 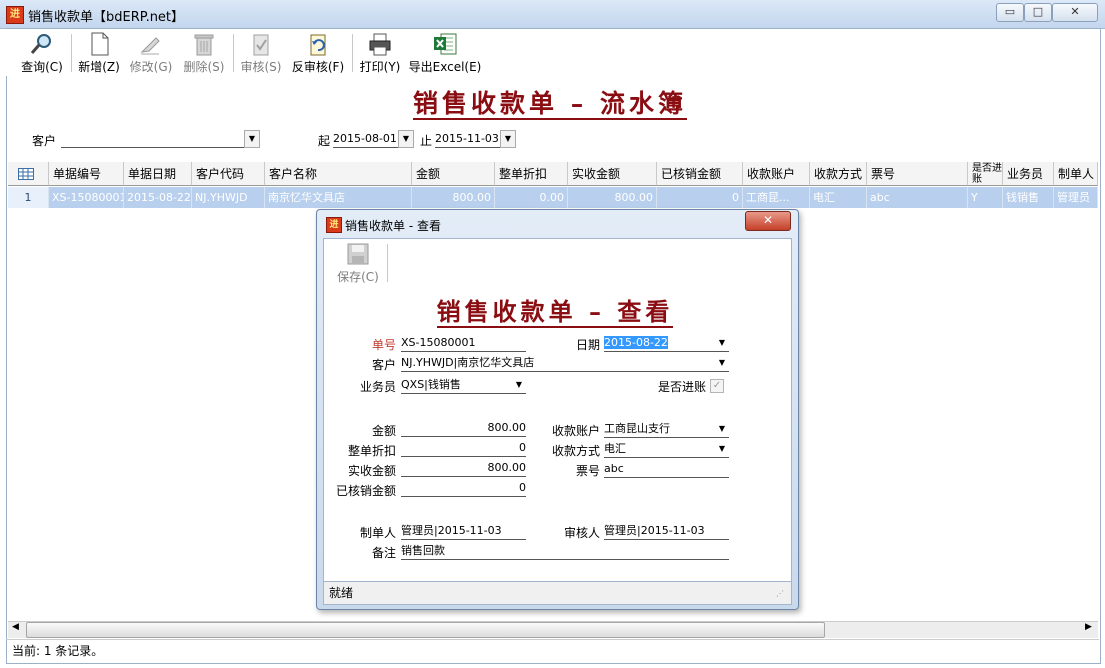 I want to click on unaudit-button: 反审核(F), so click(x=318, y=53).